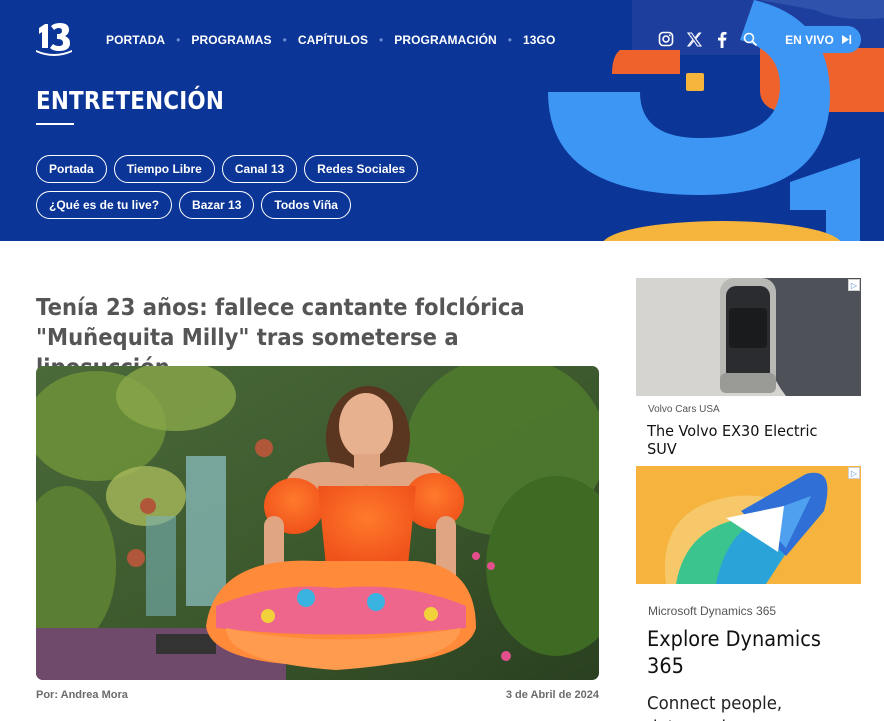  I want to click on pill-todos-vina: Todos Viña, so click(306, 205).